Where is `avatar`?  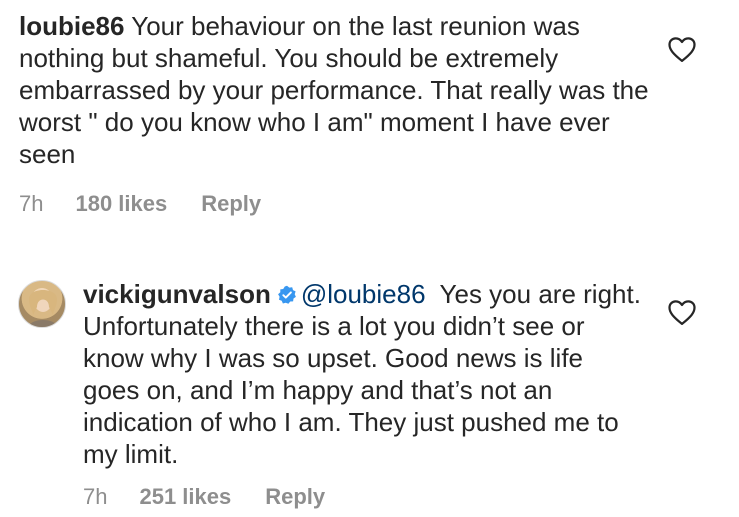 avatar is located at coordinates (42, 304).